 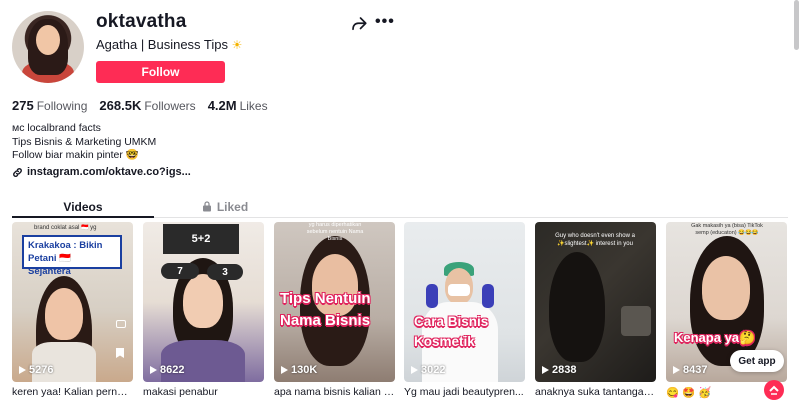 I want to click on sun-emoji-icon: ☀, so click(x=237, y=45).